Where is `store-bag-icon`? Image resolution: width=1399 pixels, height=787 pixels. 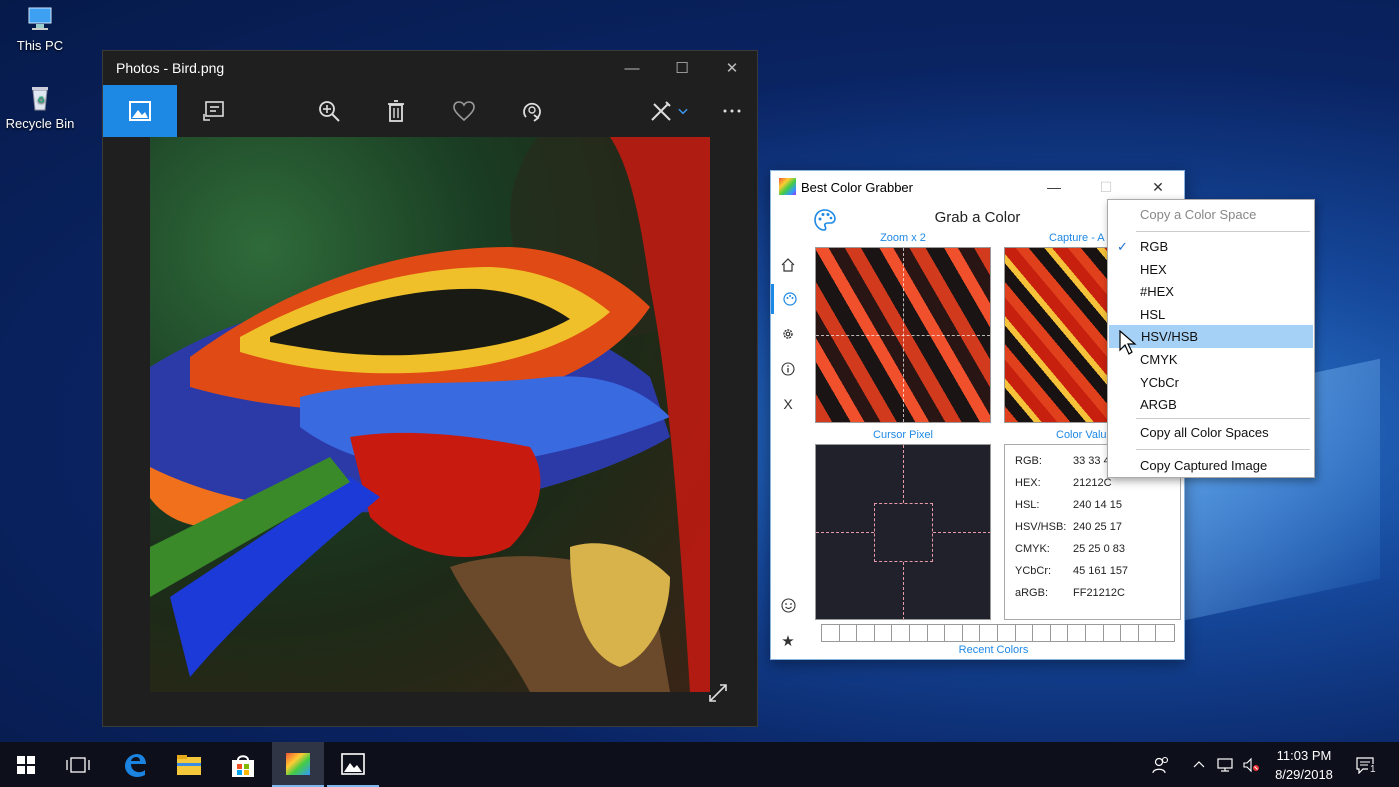 store-bag-icon is located at coordinates (243, 765).